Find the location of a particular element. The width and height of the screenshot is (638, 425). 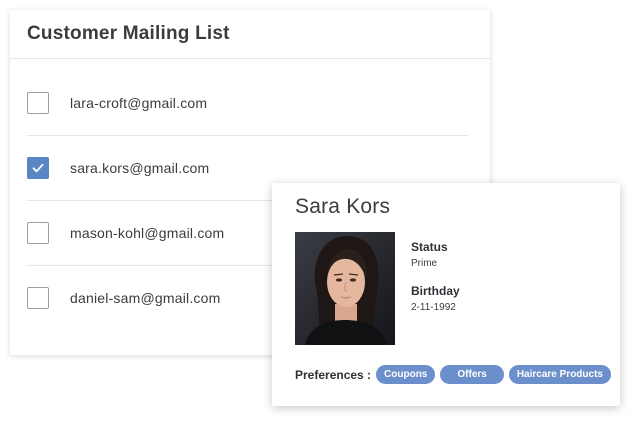

birthday-block: Birthday 2-11-1992 is located at coordinates (435, 298).